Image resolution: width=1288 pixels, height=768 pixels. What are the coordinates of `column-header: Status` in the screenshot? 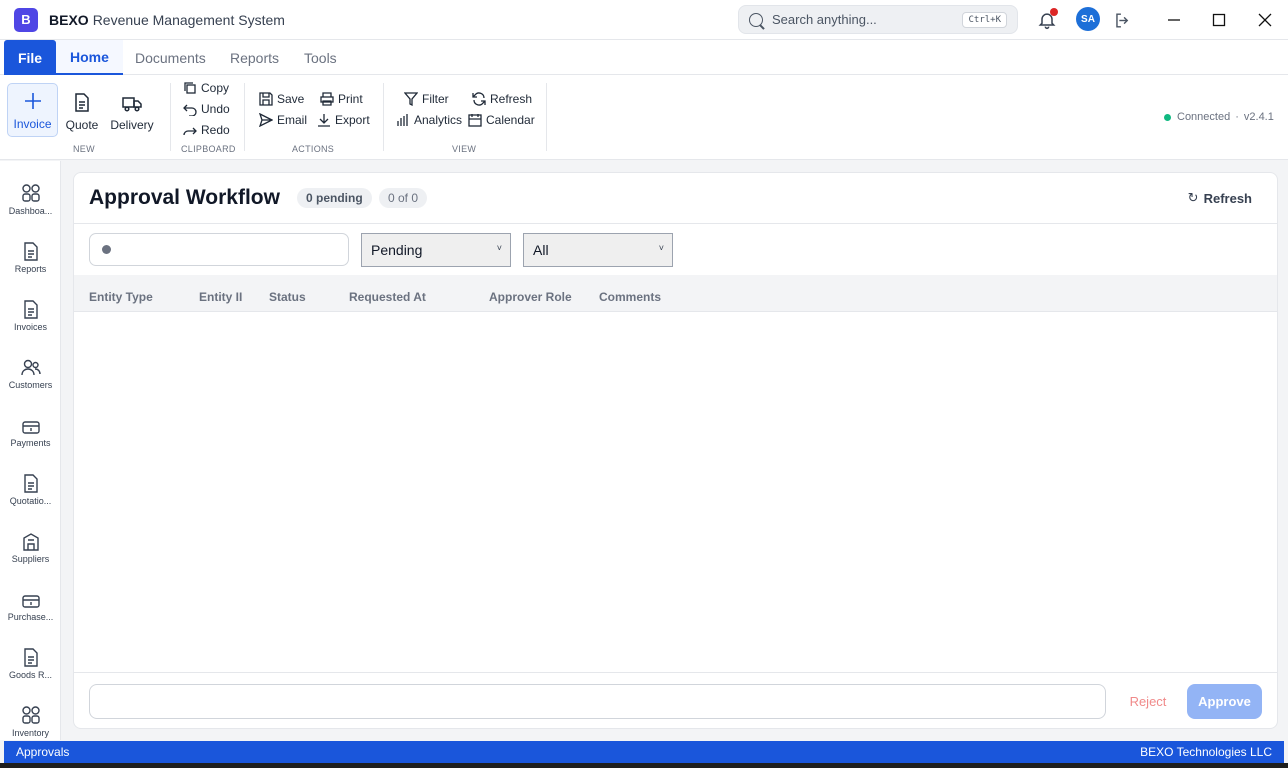 It's located at (299, 297).